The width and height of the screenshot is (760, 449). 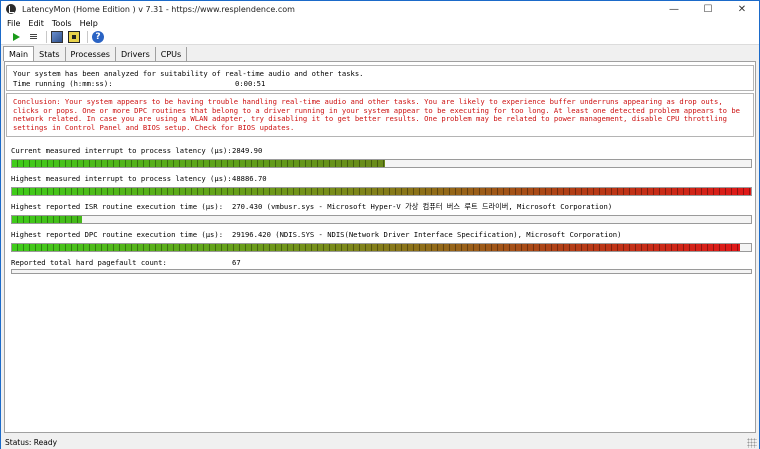 I want to click on status-text: Status: Ready, so click(x=31, y=442).